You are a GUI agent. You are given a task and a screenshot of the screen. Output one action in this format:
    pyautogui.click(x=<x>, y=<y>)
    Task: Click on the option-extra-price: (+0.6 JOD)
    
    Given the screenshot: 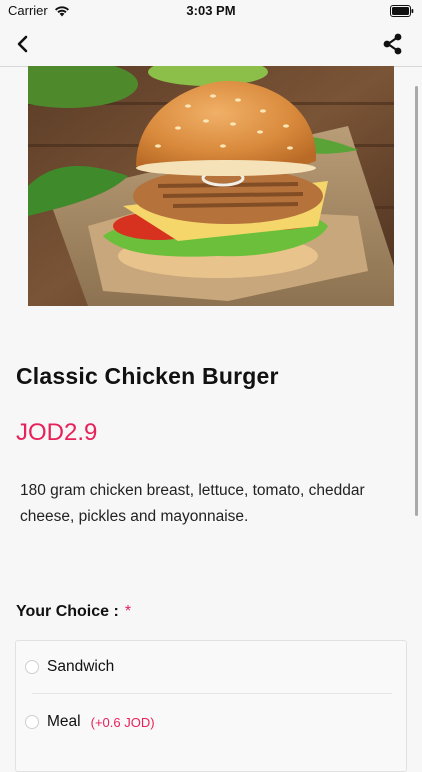 What is the action you would take?
    pyautogui.click(x=122, y=722)
    